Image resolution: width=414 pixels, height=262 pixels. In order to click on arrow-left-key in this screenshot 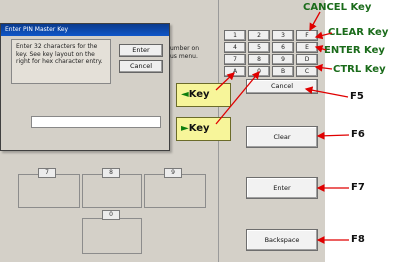, I will do `click(225, 81)`.